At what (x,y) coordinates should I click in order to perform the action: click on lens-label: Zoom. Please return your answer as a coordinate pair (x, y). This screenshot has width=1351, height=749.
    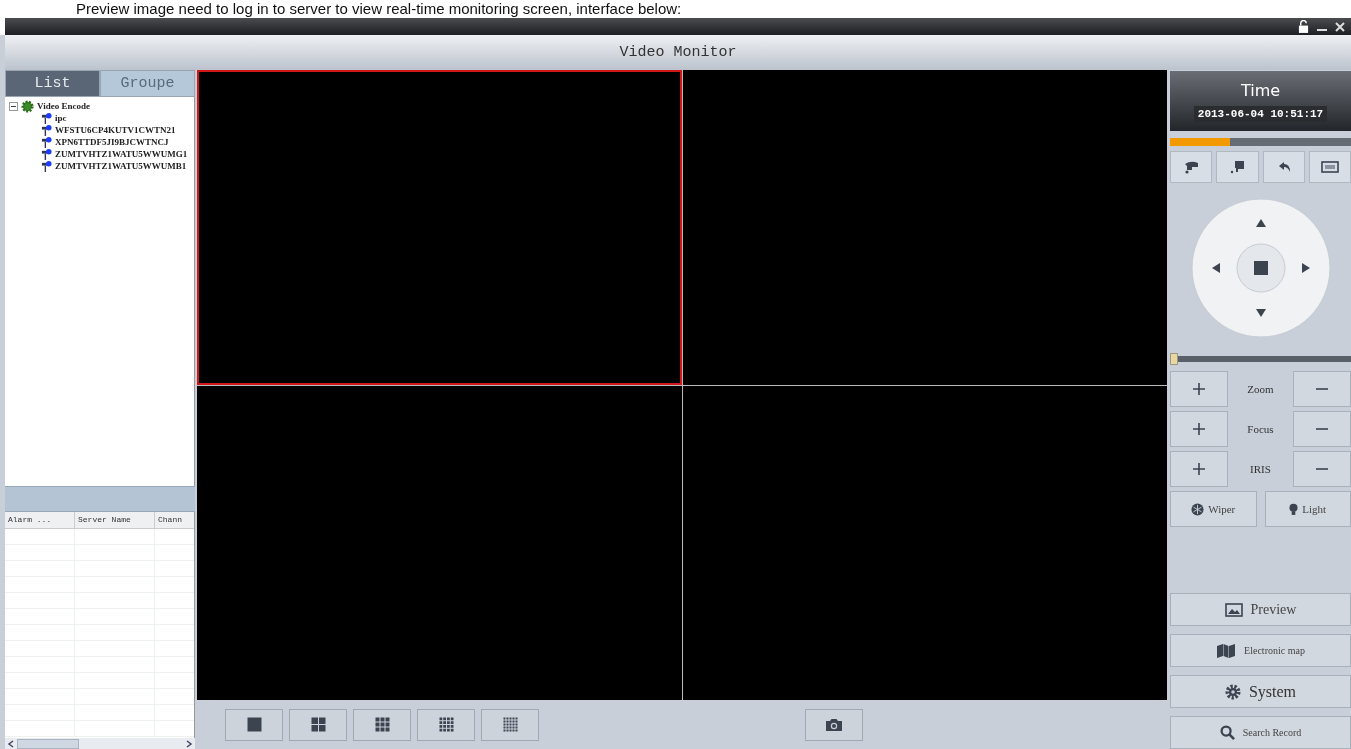
    Looking at the image, I should click on (1260, 389).